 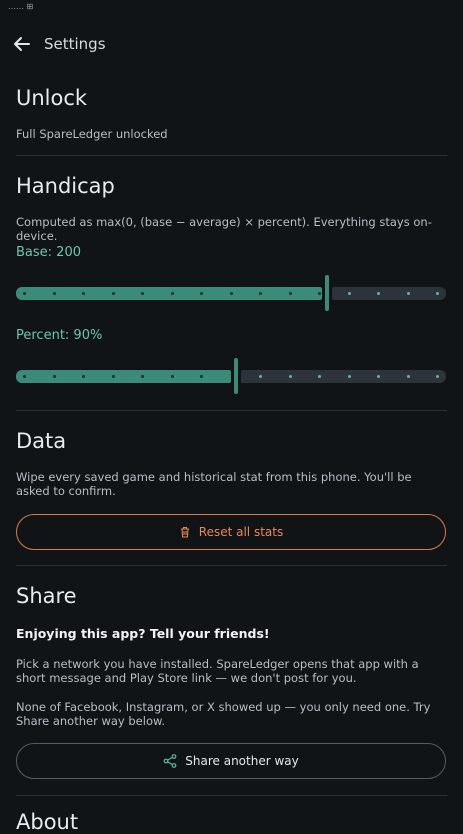 I want to click on unlock-heading: Unlock, so click(x=52, y=98).